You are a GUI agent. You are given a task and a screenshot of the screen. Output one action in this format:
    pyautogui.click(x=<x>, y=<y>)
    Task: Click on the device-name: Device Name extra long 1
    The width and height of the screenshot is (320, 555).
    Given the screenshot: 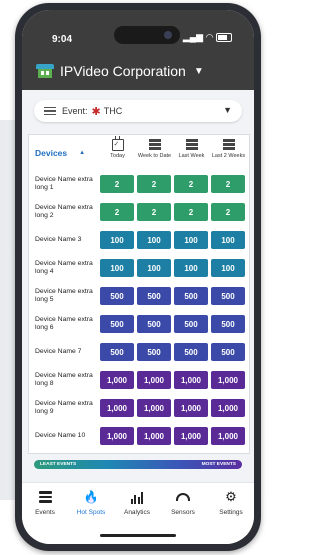 What is the action you would take?
    pyautogui.click(x=64, y=183)
    